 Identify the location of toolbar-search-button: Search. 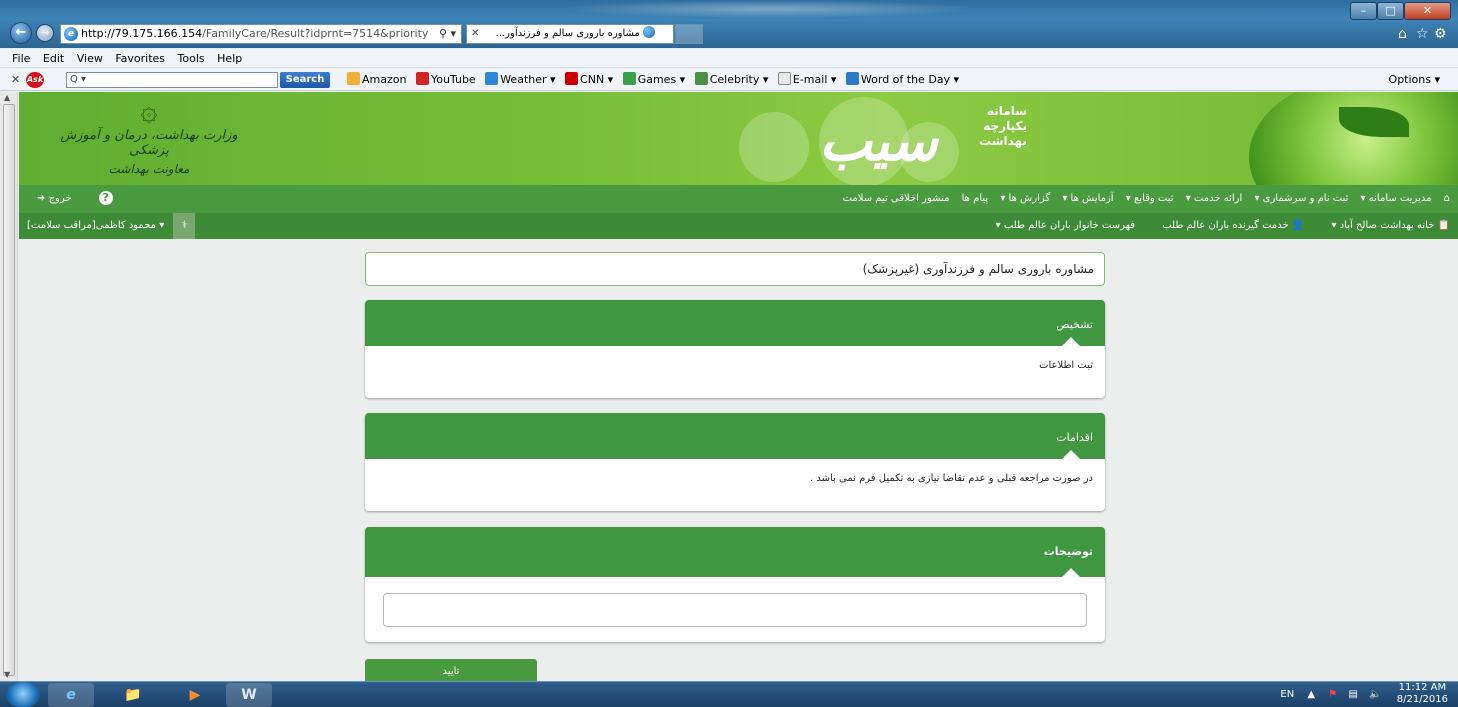
(305, 80).